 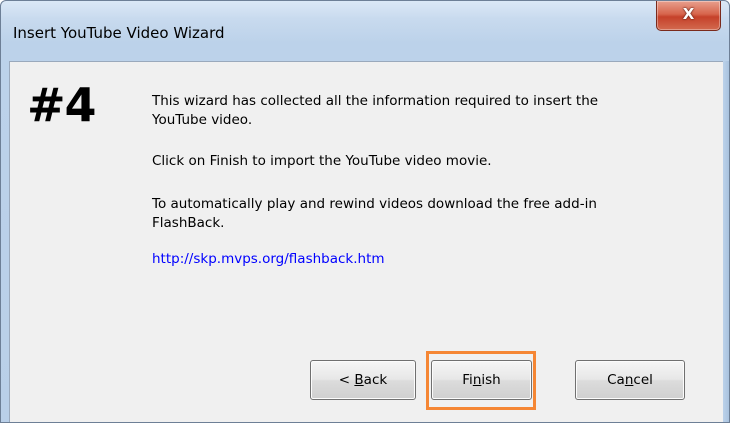 I want to click on back-button: < Back, so click(x=363, y=380).